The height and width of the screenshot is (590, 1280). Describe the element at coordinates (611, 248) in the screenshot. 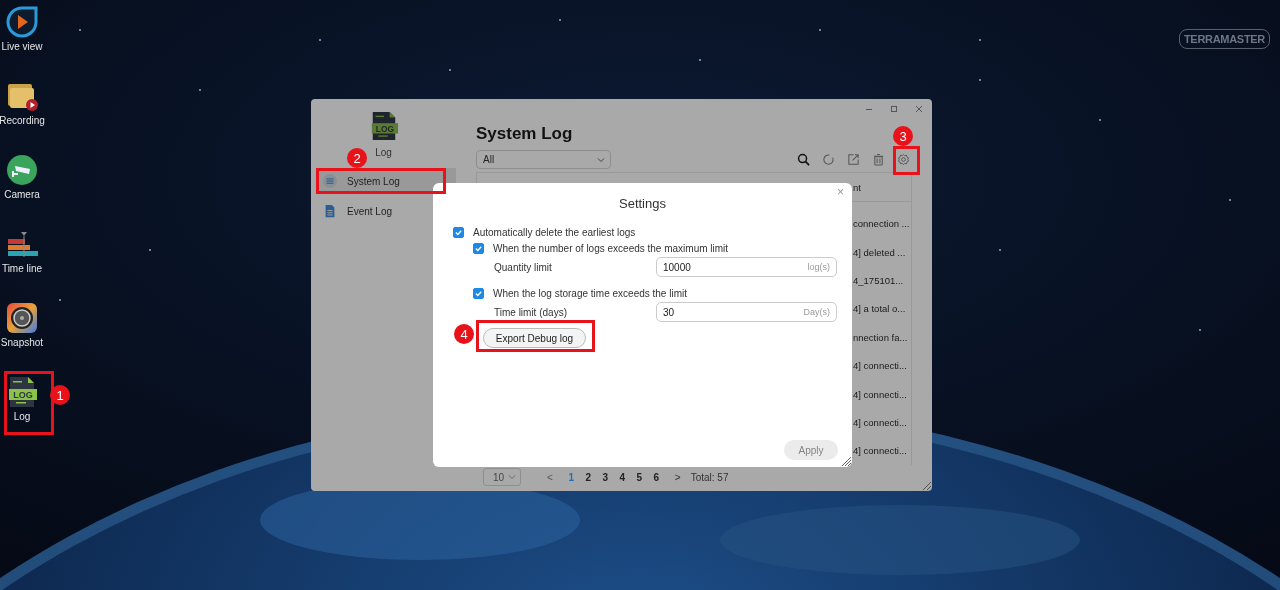

I see `checkbox-label: When the number of logs exceeds the maximum limit` at that location.